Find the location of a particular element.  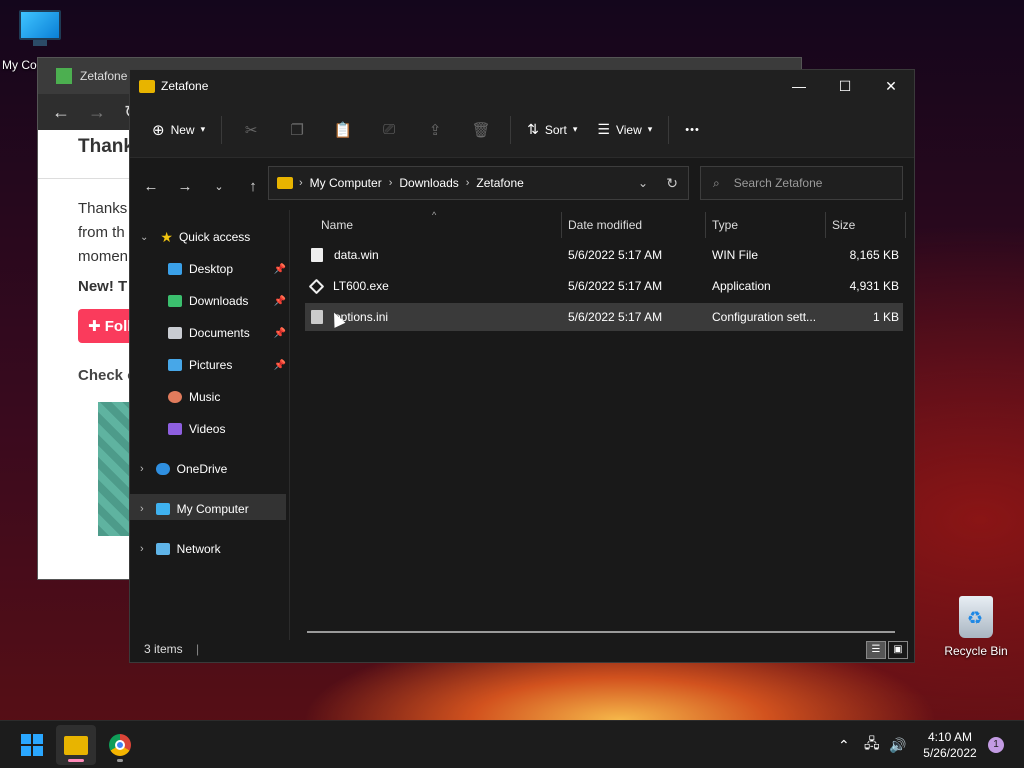

file-name: LT600.exe is located at coordinates (361, 286).